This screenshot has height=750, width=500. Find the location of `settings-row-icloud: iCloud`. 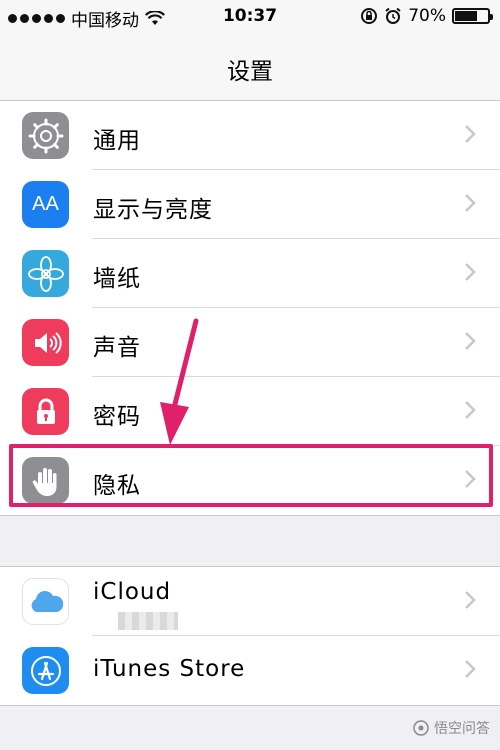

settings-row-icloud: iCloud is located at coordinates (250, 601).